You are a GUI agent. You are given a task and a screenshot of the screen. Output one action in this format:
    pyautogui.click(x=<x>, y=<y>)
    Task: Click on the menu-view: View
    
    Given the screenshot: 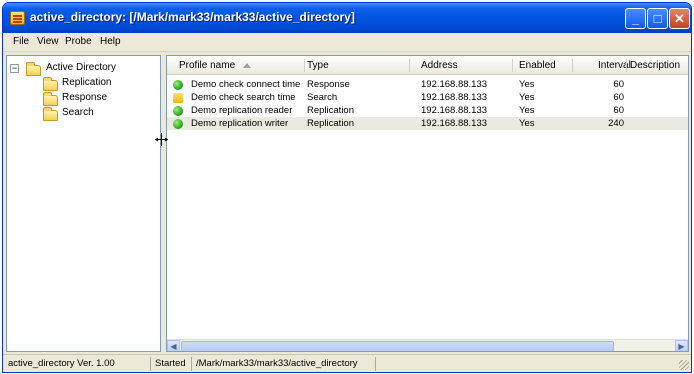 What is the action you would take?
    pyautogui.click(x=48, y=41)
    